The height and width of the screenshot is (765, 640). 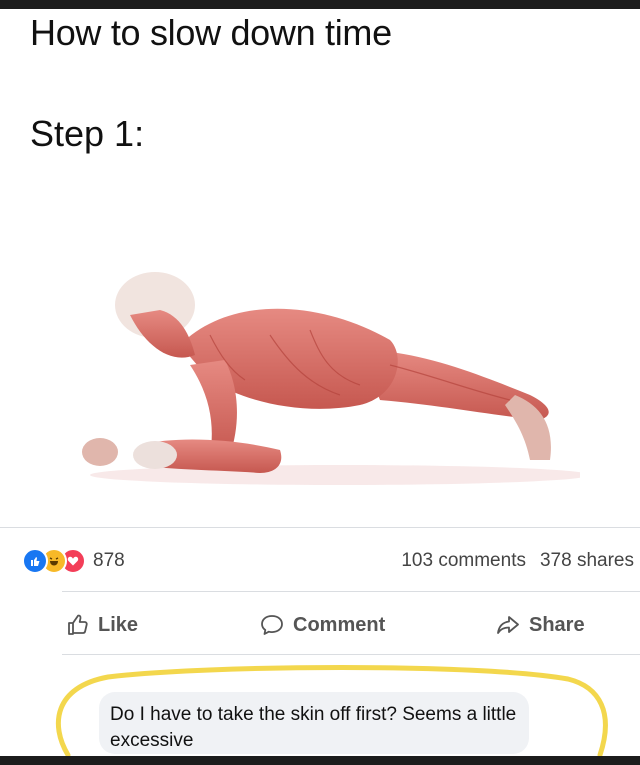 I want to click on post-stats: 103 comments 378 shares, so click(x=517, y=561).